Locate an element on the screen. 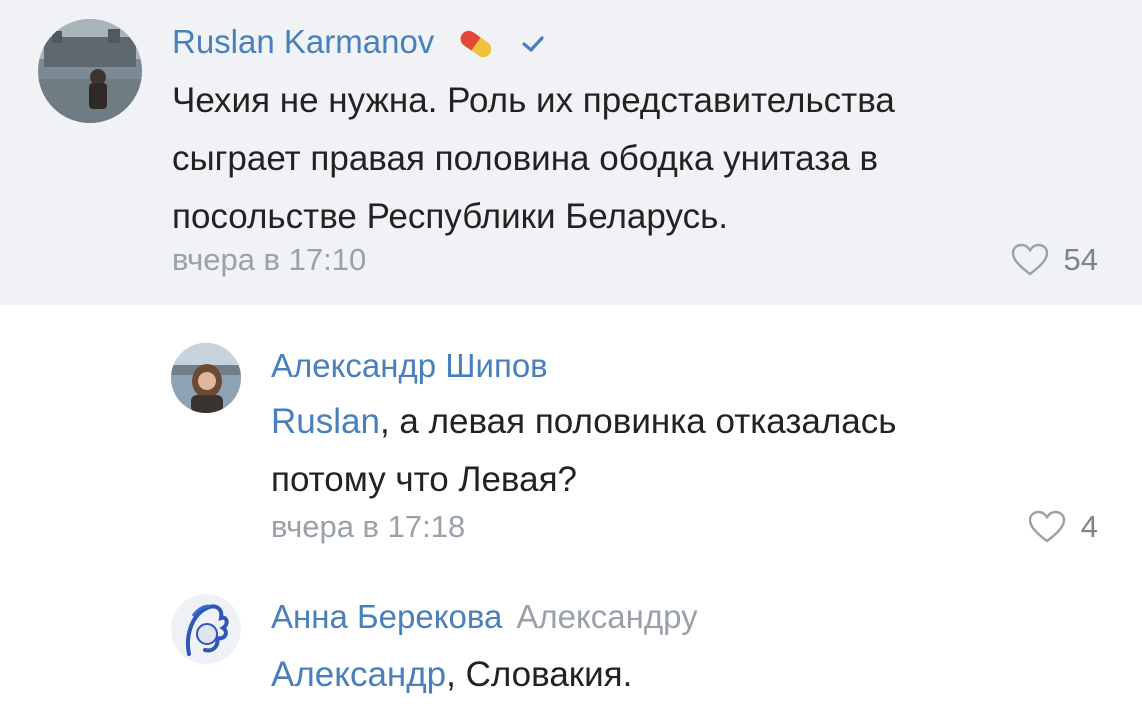 The image size is (1142, 706). mention-link: Ruslan is located at coordinates (325, 421).